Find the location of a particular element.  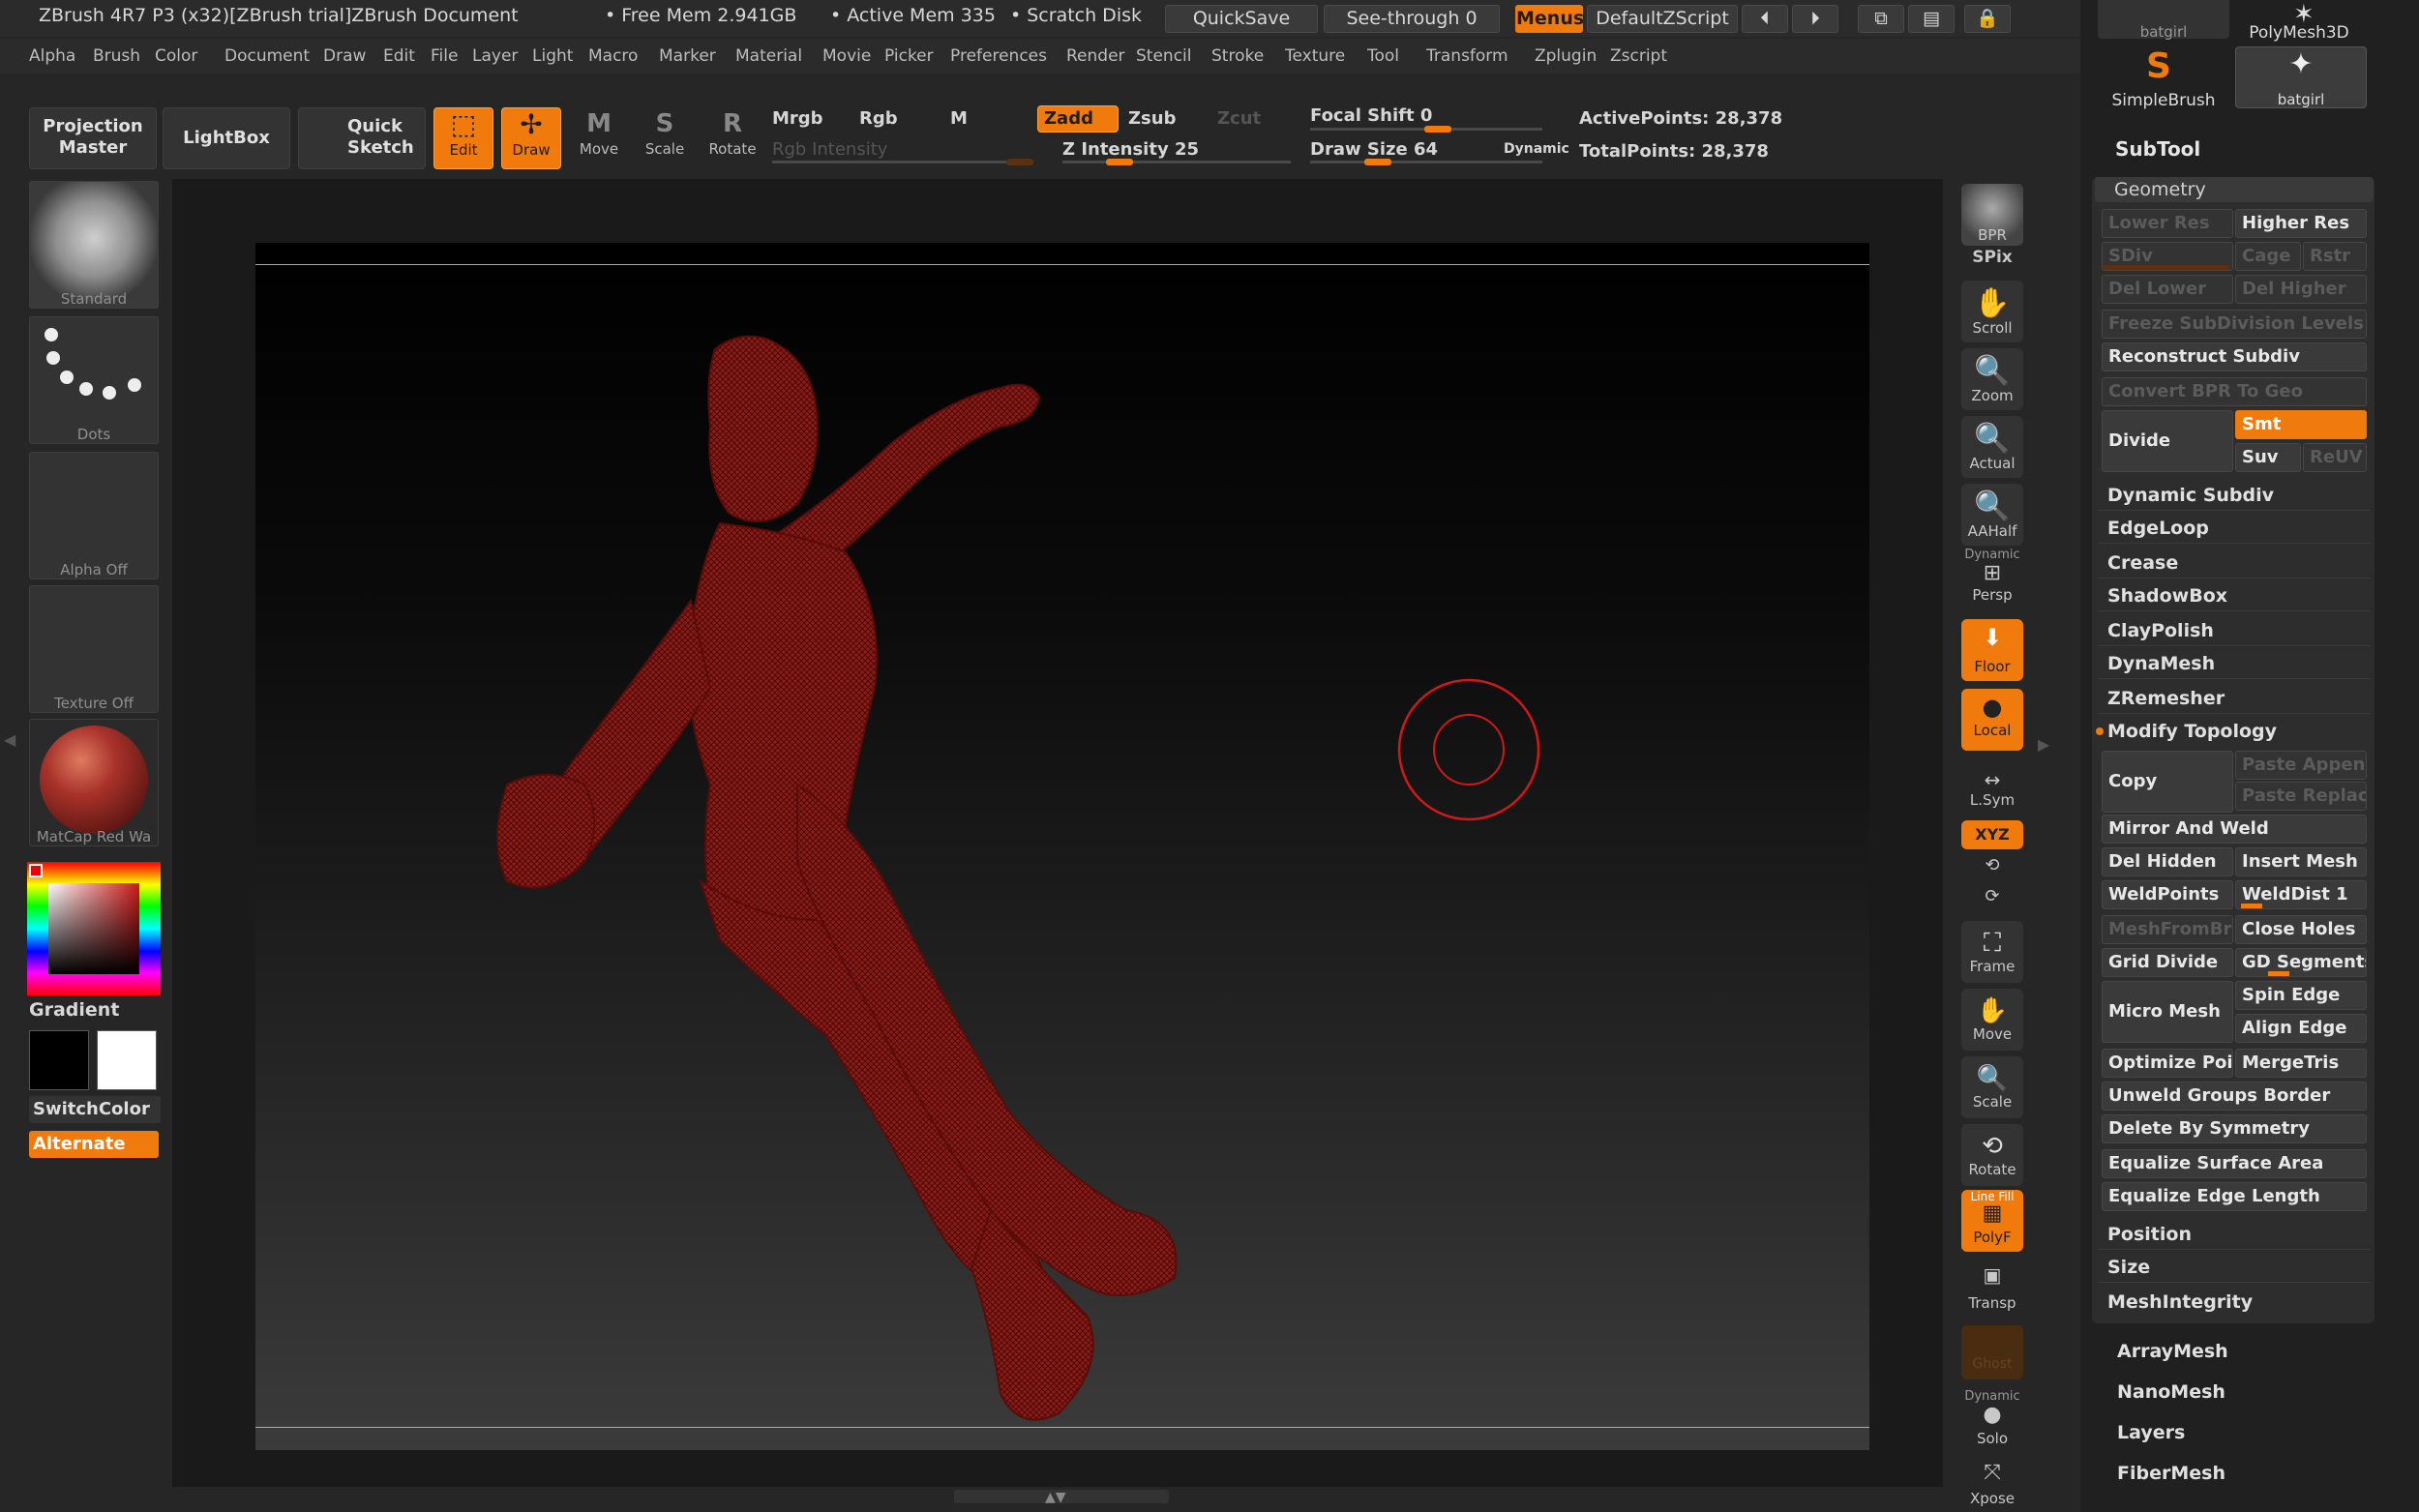

del-hidden-button: Del Hidden is located at coordinates (2167, 861).